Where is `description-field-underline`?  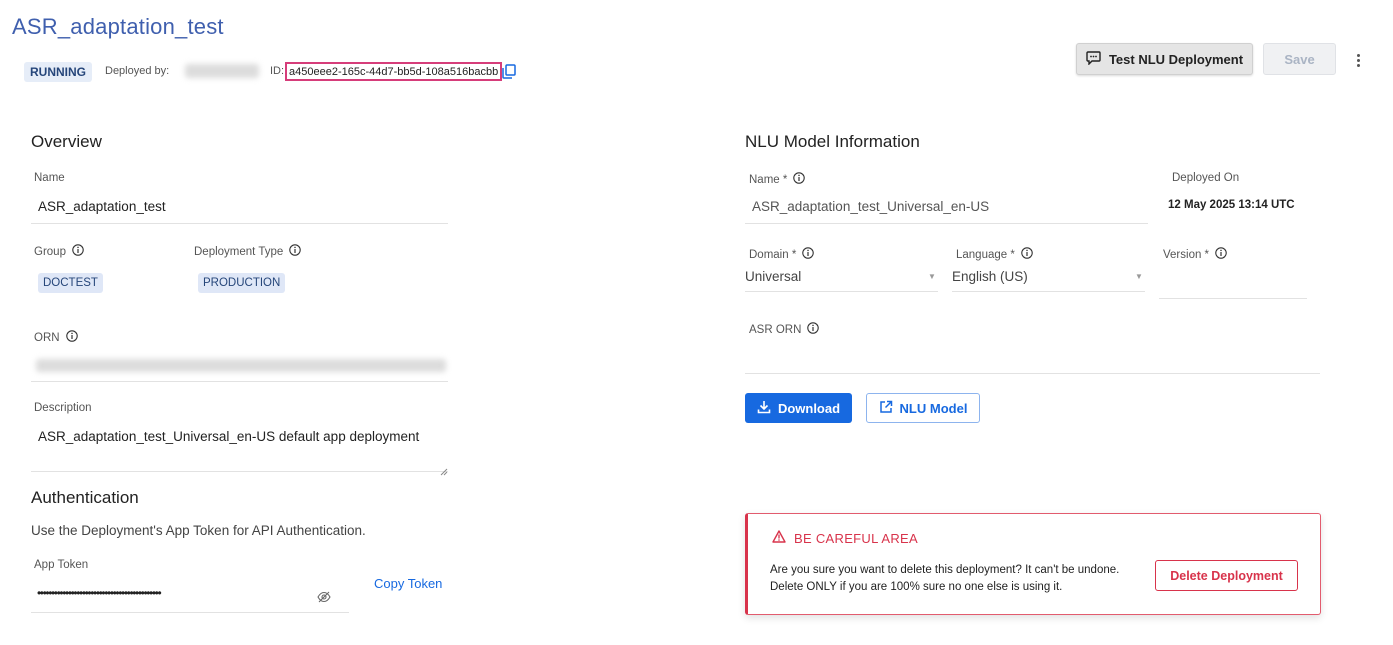
description-field-underline is located at coordinates (239, 471).